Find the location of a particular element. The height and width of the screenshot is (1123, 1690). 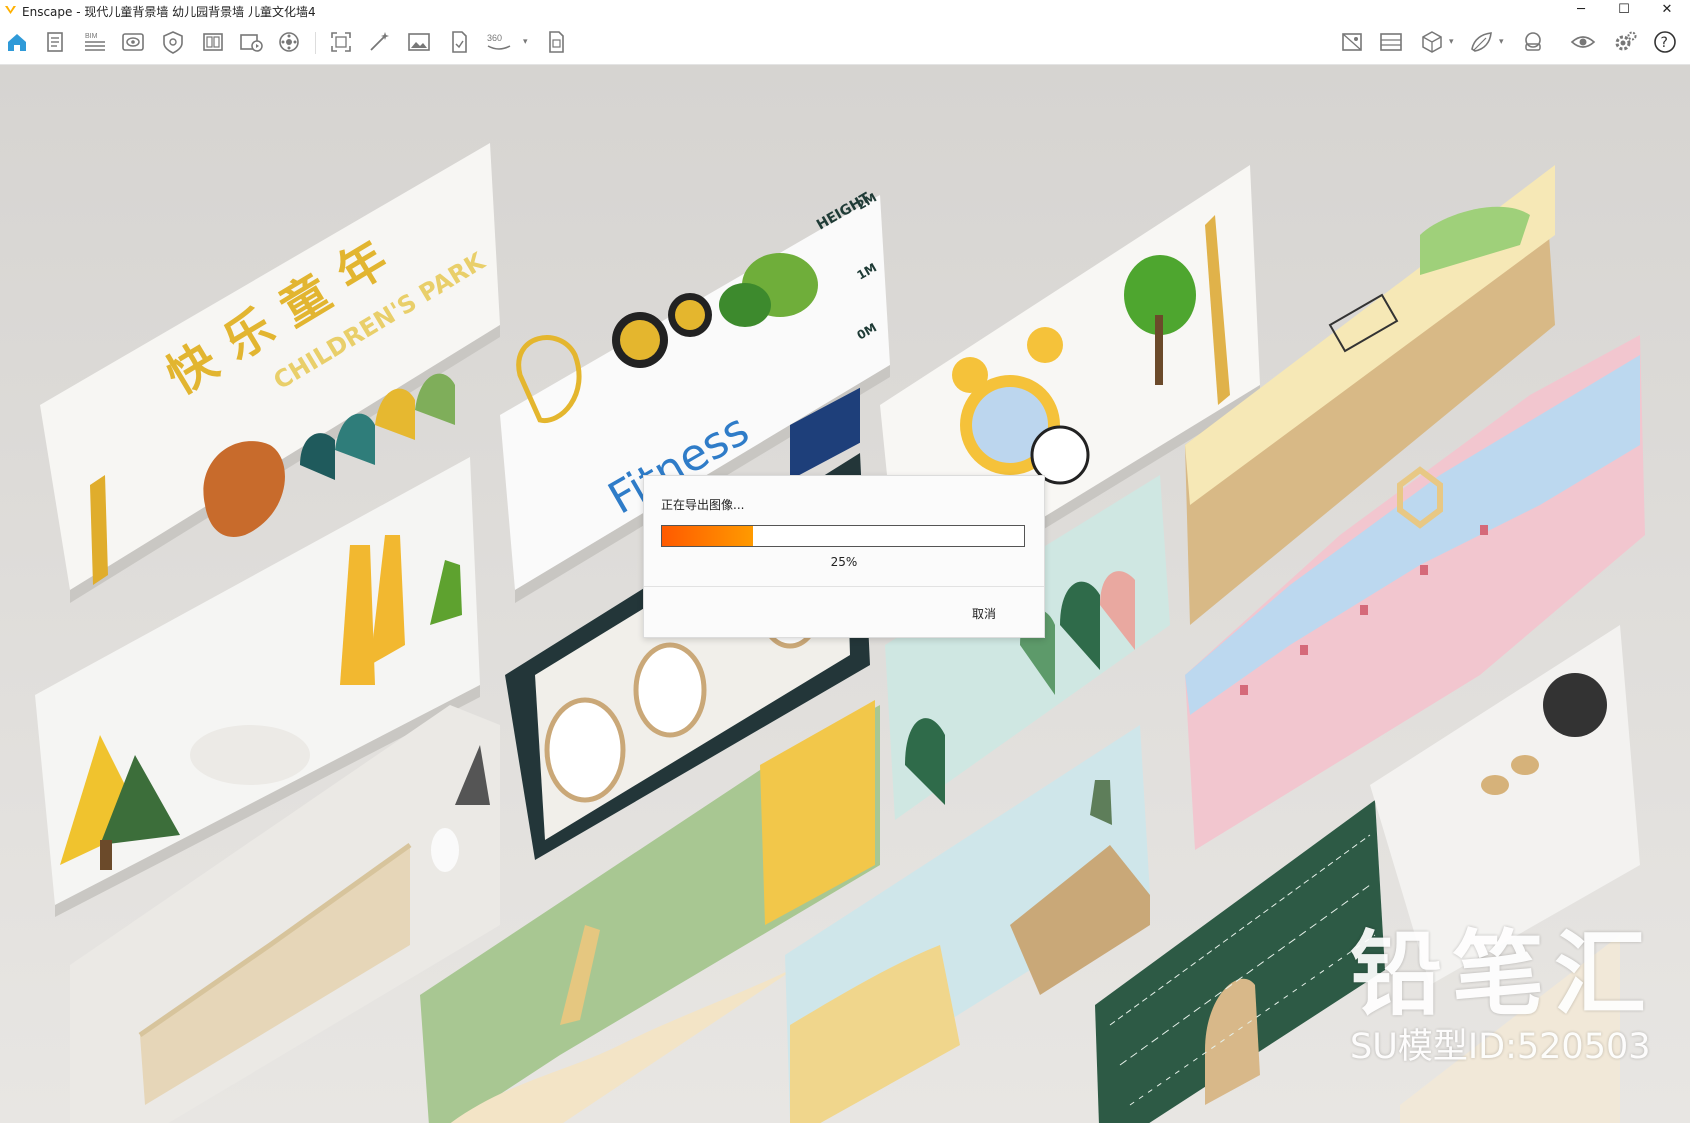

magic-wand-icon is located at coordinates (379, 42).